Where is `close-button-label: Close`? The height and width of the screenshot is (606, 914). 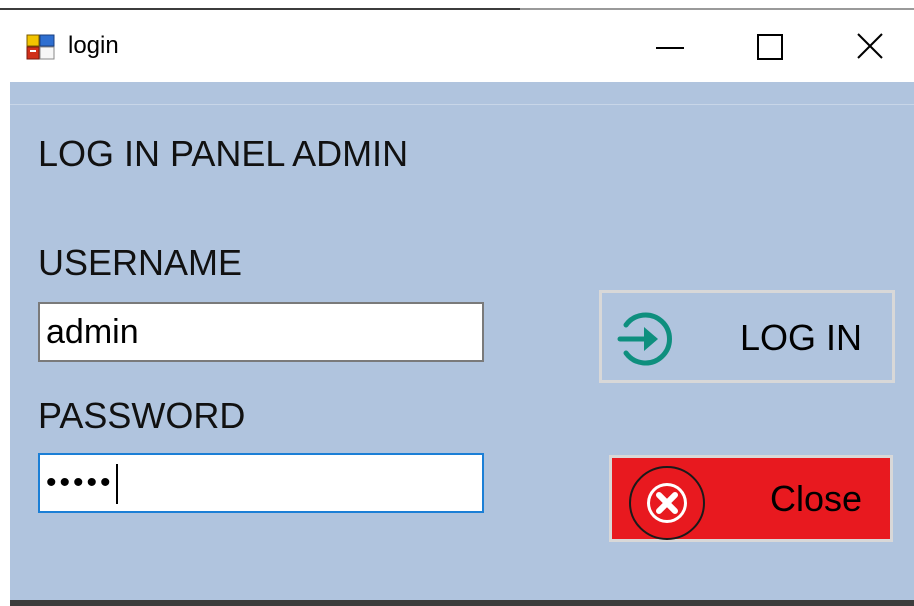
close-button-label: Close is located at coordinates (816, 498).